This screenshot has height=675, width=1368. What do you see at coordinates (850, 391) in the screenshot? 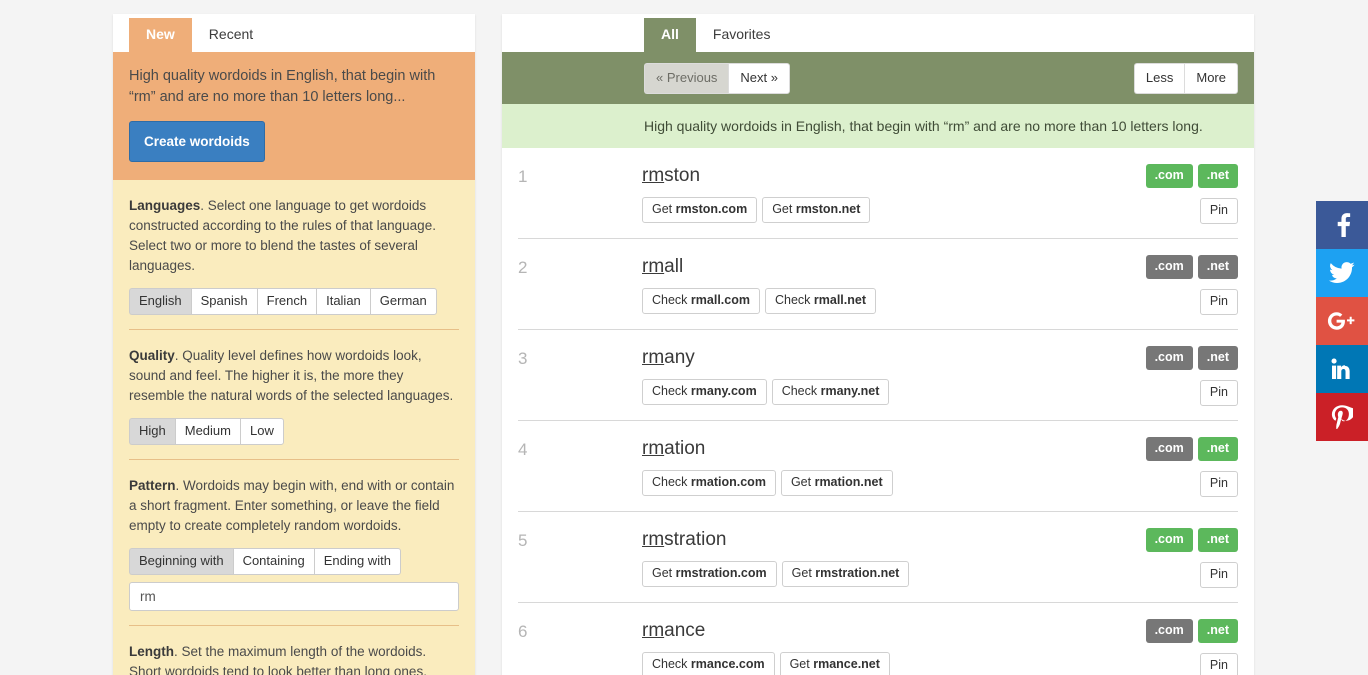
I see `net-domain-name: rmany.net` at bounding box center [850, 391].